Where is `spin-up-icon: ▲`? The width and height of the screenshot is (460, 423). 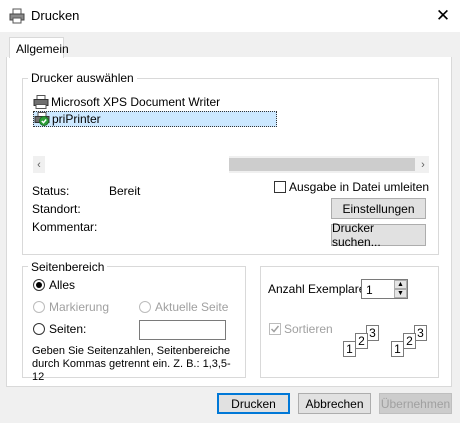
spin-up-icon: ▲ is located at coordinates (400, 284).